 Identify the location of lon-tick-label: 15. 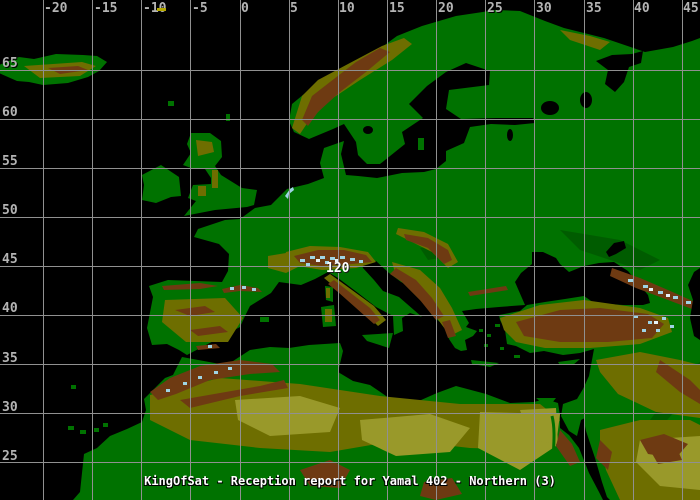
(397, 8).